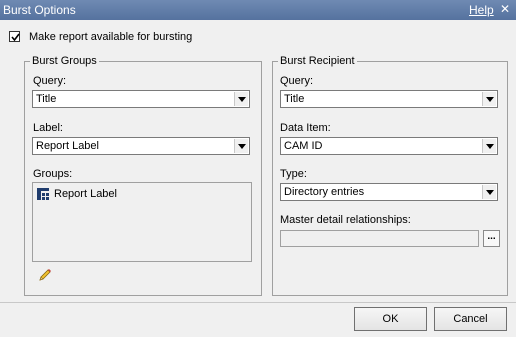 The height and width of the screenshot is (337, 516). Describe the element at coordinates (390, 319) in the screenshot. I see `ok-button: OK` at that location.